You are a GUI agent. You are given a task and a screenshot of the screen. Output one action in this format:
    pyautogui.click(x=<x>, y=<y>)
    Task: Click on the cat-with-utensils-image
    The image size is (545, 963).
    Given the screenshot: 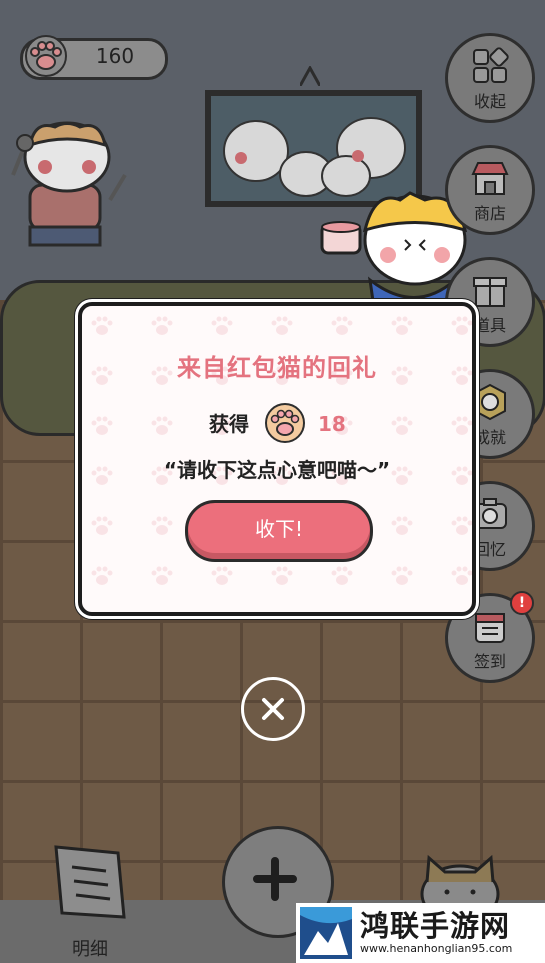 What is the action you would take?
    pyautogui.click(x=69, y=184)
    